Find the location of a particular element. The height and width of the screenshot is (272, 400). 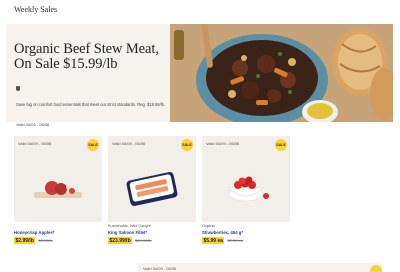

product-name: Strawberries, 454 g* is located at coordinates (252, 232).